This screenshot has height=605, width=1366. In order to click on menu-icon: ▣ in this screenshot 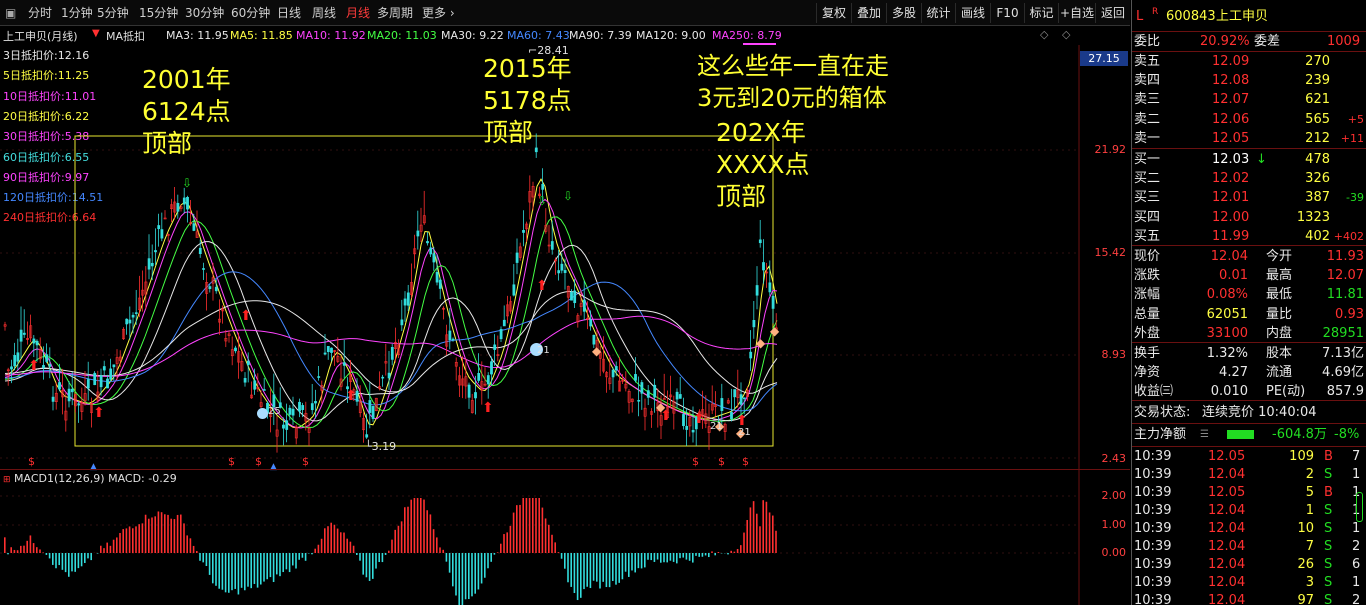, I will do `click(10, 13)`.